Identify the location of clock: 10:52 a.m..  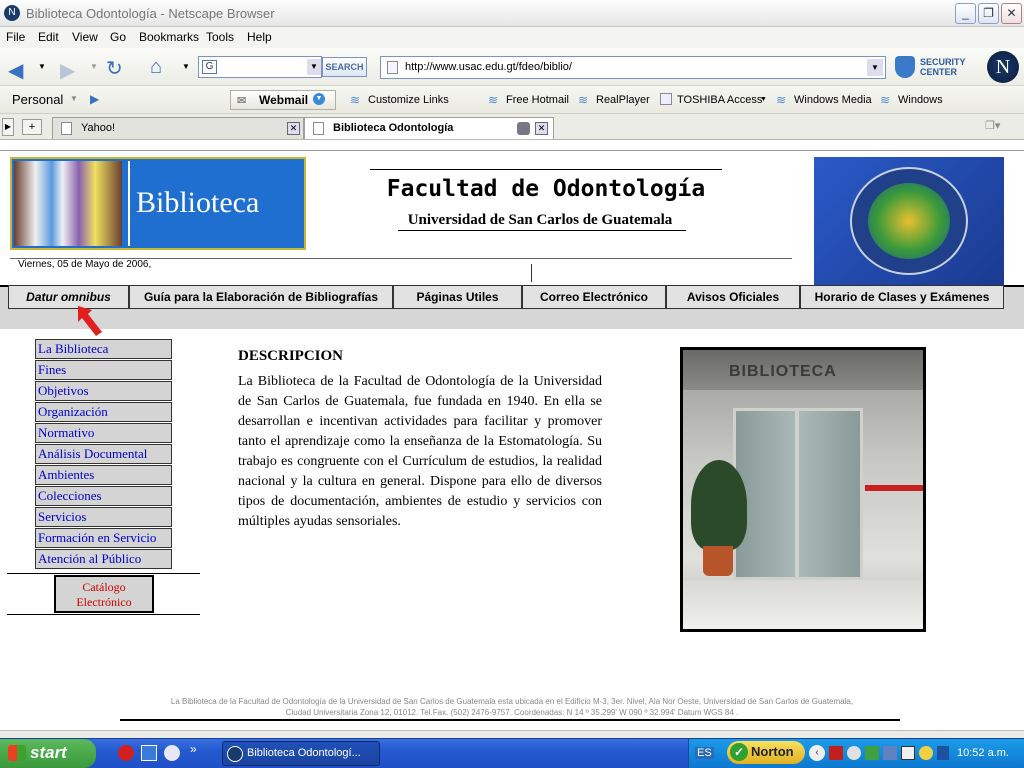
(983, 753).